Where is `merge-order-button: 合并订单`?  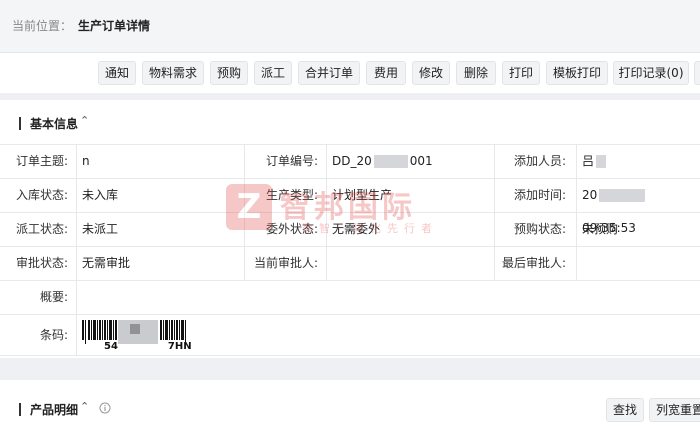
merge-order-button: 合并订单 is located at coordinates (329, 73).